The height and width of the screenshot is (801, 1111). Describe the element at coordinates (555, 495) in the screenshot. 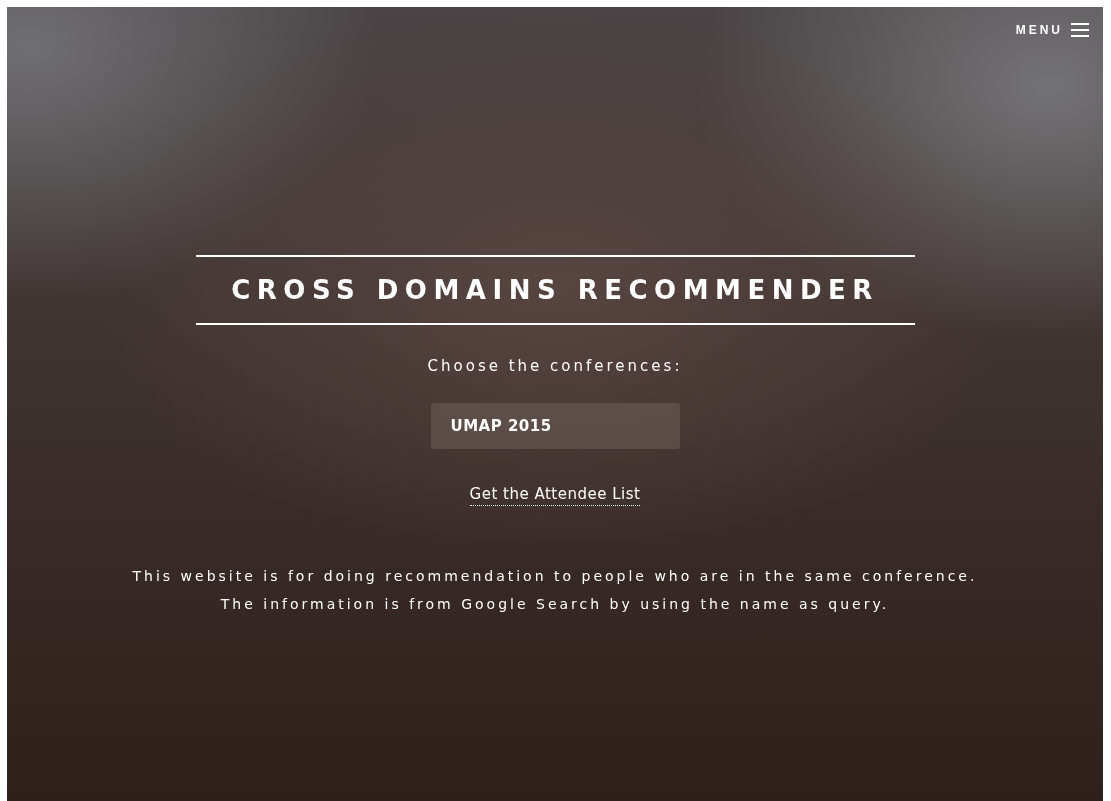

I see `attendee-list-link: Get the Attendee List` at that location.